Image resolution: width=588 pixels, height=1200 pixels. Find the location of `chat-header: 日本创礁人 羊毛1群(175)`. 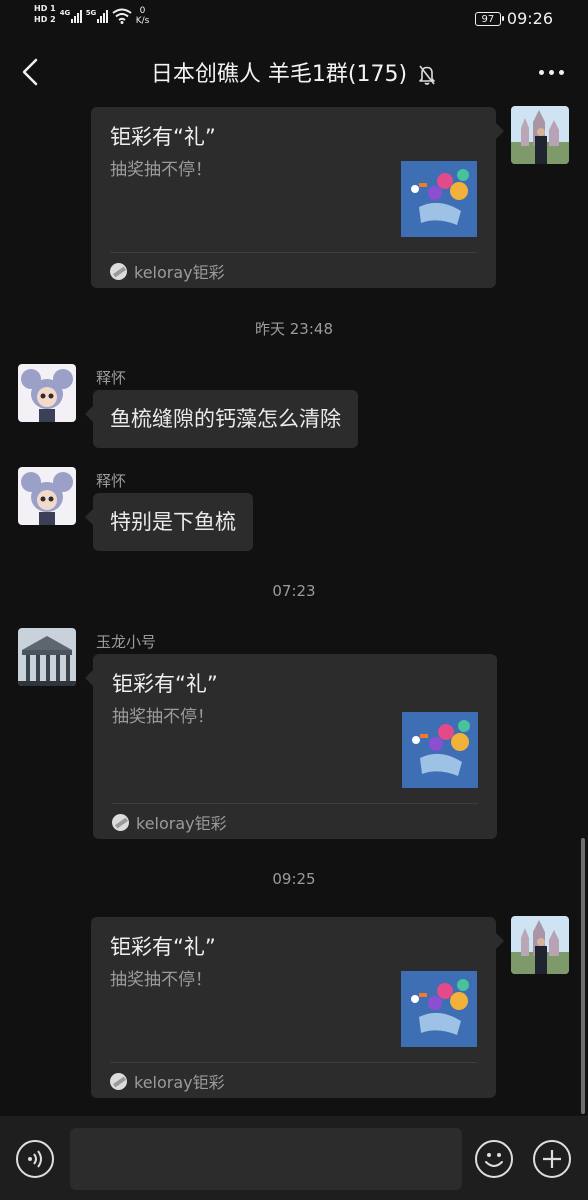

chat-header: 日本创礁人 羊毛1群(175) is located at coordinates (294, 72).